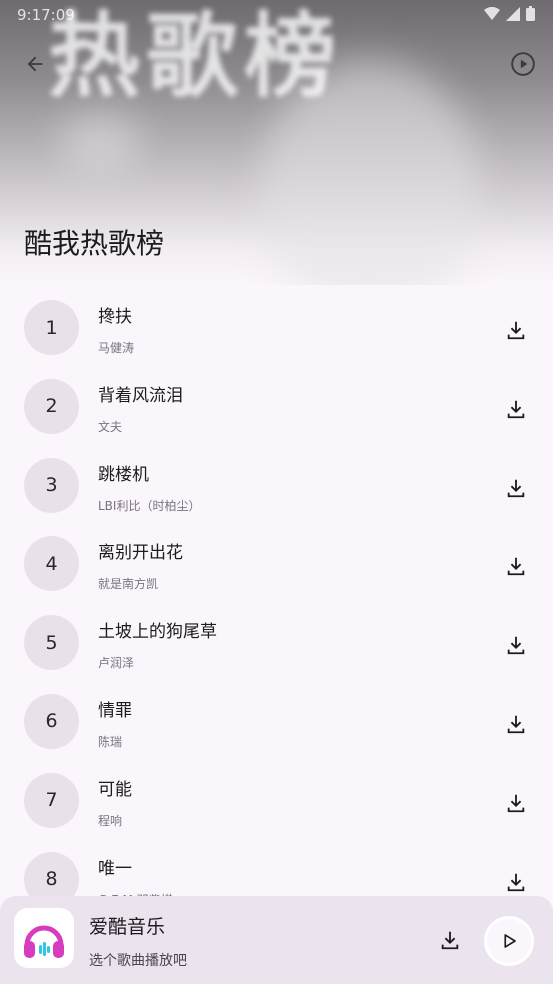  I want to click on rank-badge: 1, so click(51, 327).